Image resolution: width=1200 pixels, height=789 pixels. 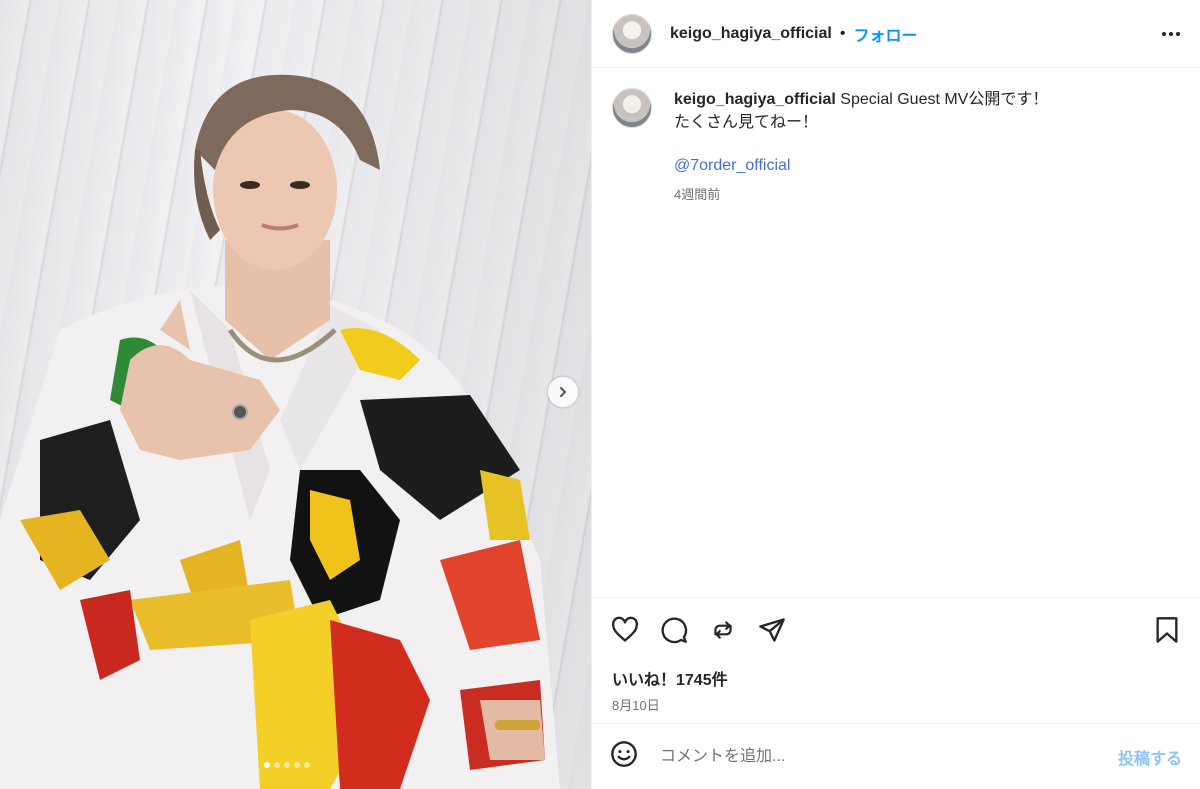 What do you see at coordinates (1171, 33) in the screenshot?
I see `more-options-icon` at bounding box center [1171, 33].